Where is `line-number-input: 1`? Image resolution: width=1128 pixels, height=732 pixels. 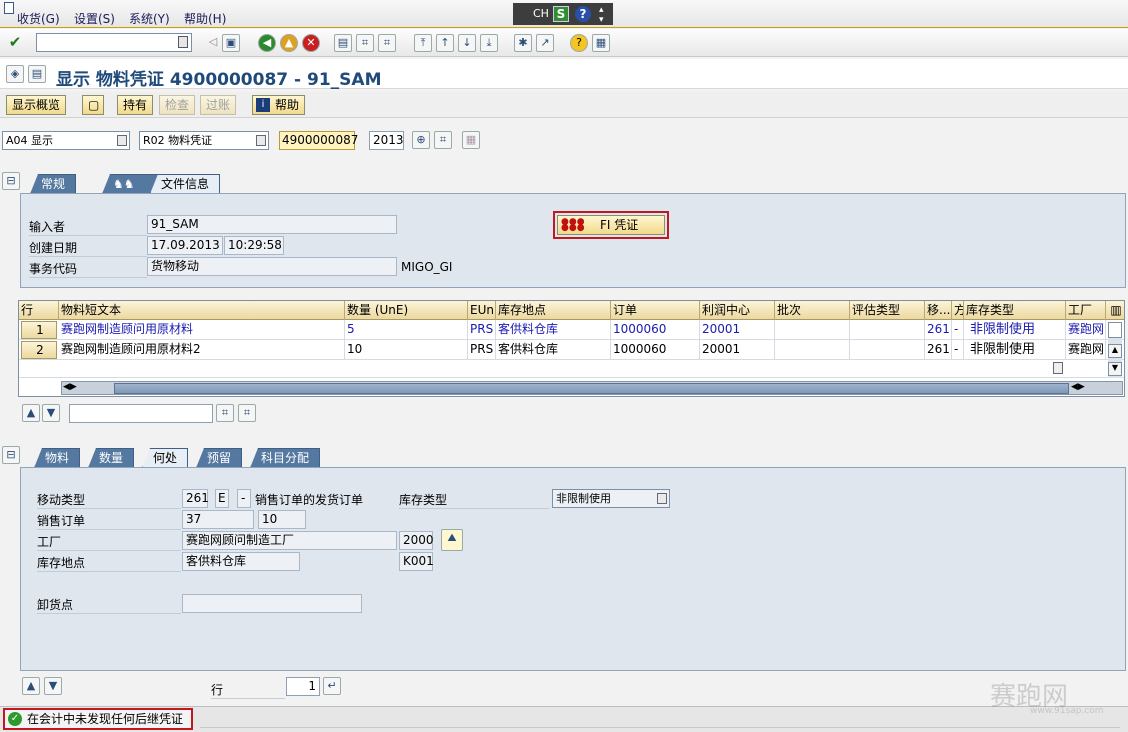
line-number-input: 1 is located at coordinates (303, 686).